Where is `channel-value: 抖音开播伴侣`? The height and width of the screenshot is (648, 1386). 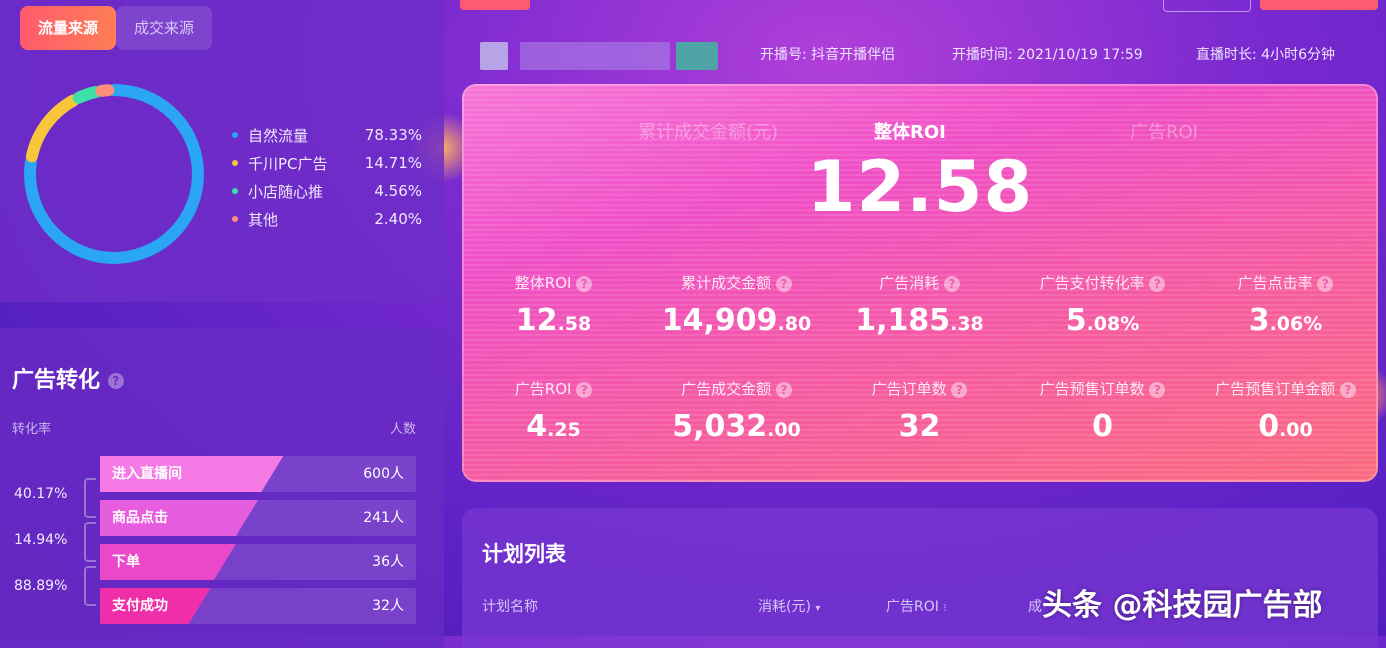
channel-value: 抖音开播伴侣 is located at coordinates (853, 55).